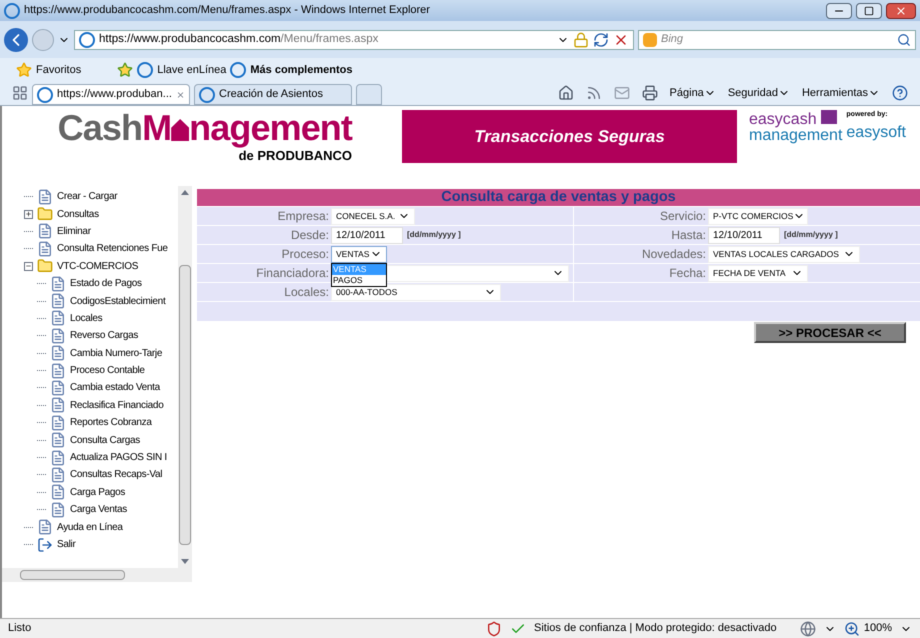 This screenshot has width=920, height=638. Describe the element at coordinates (185, 561) in the screenshot. I see `scroll-down-arrow-icon` at that location.